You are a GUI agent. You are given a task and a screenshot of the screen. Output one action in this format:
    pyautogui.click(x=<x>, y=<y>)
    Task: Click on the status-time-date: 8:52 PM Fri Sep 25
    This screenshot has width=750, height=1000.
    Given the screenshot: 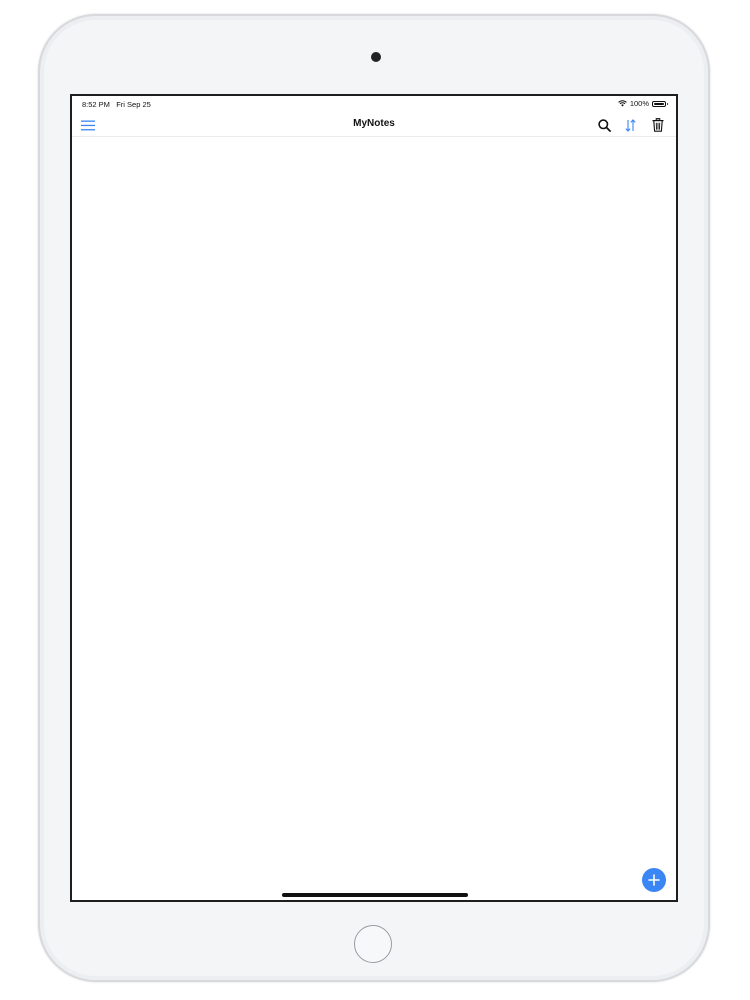 What is the action you would take?
    pyautogui.click(x=116, y=104)
    